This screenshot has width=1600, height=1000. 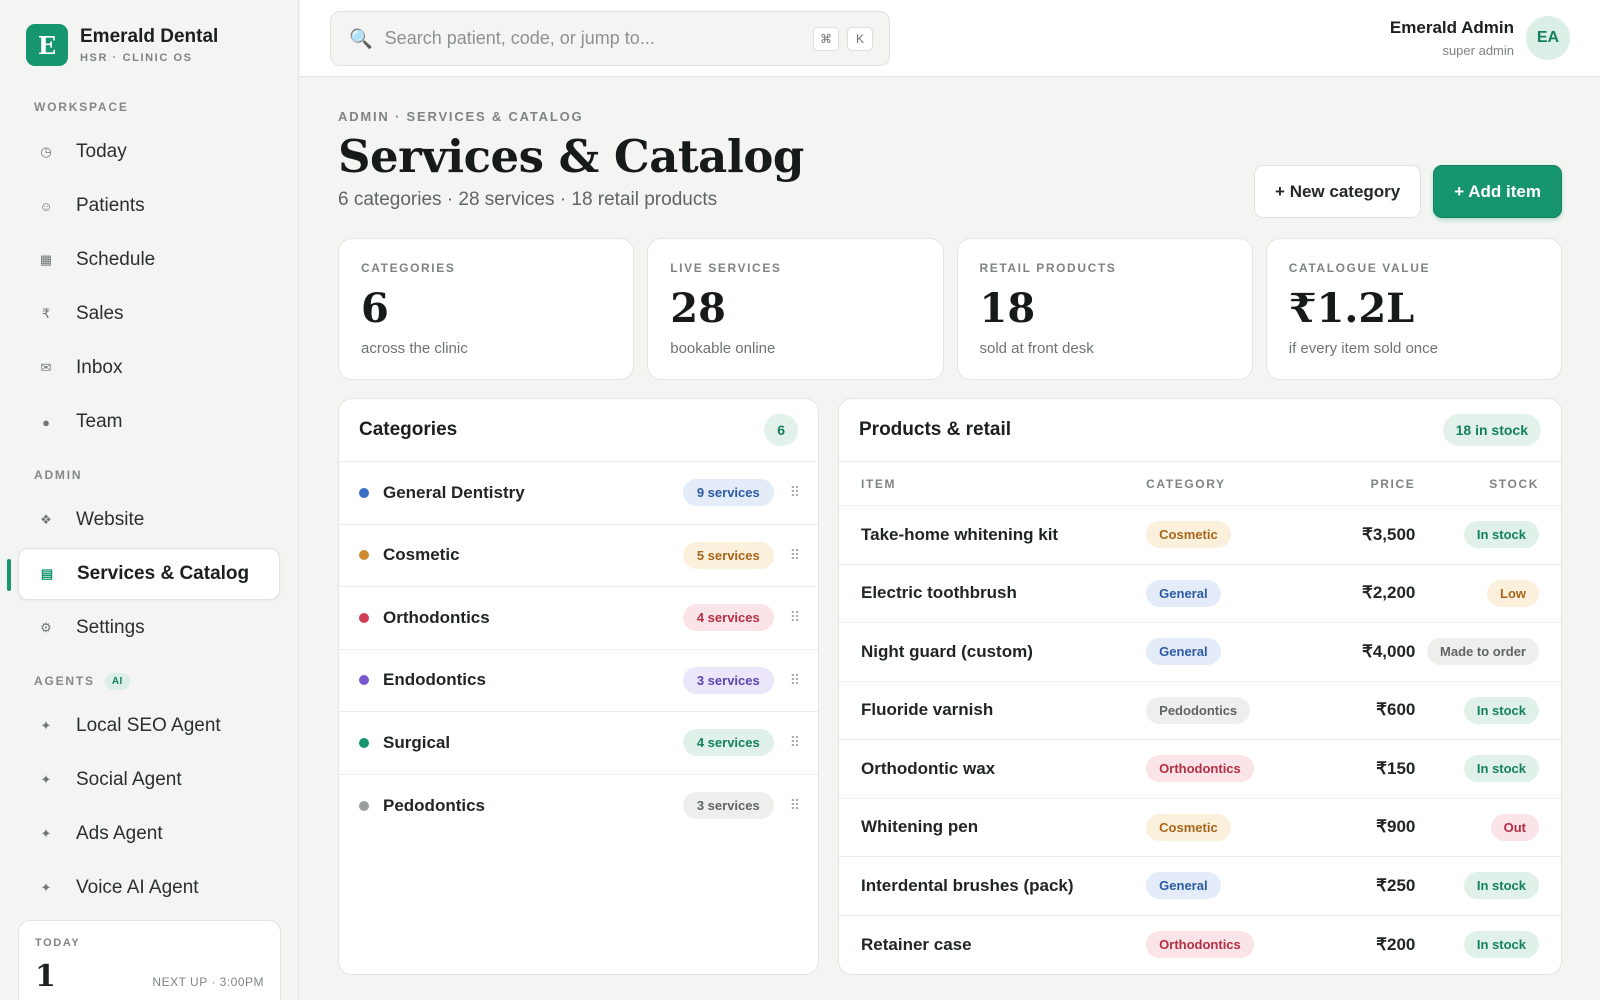 What do you see at coordinates (1359, 268) in the screenshot?
I see `stat-label: CATALOGUE VALUE` at bounding box center [1359, 268].